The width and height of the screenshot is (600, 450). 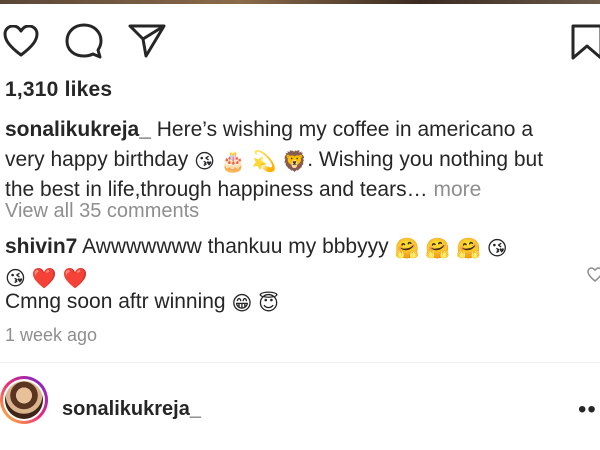 I want to click on comment-text: Cmng soon aftr winning, so click(x=115, y=301).